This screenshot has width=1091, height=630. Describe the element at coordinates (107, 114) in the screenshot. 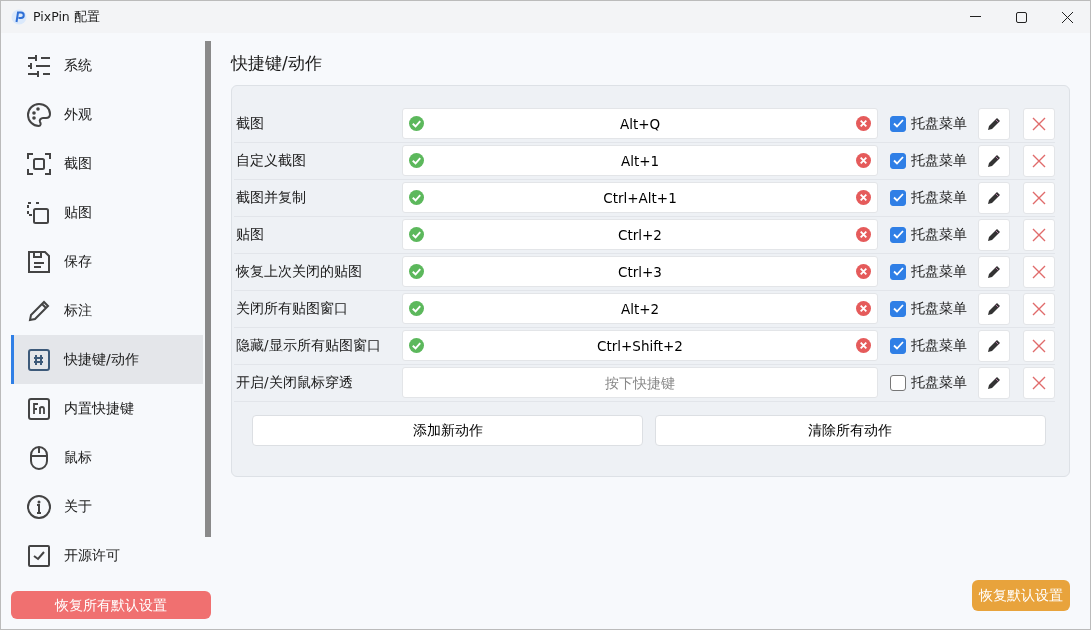

I see `sidebar-item: 外观` at that location.